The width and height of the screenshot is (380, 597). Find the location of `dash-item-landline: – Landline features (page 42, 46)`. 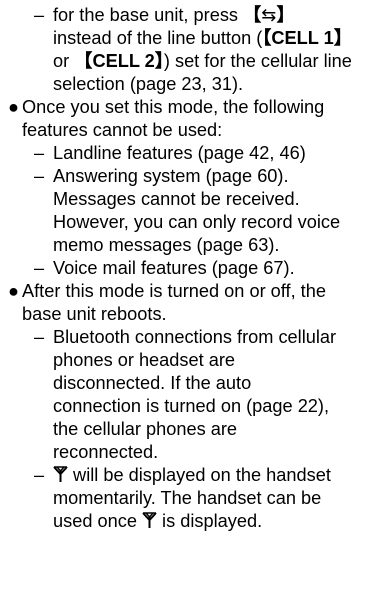

dash-item-landline: – Landline features (page 42, 46) is located at coordinates (190, 153).